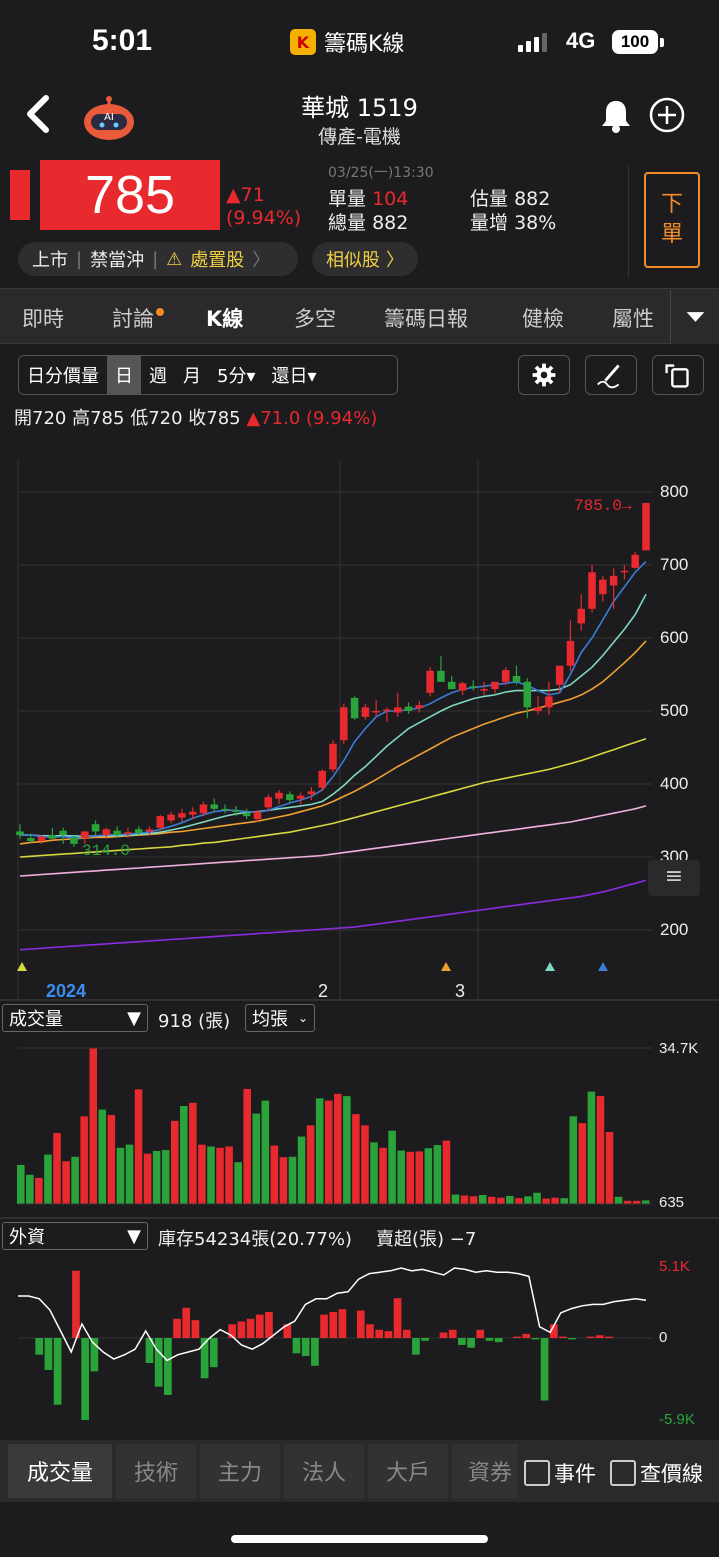 This screenshot has height=1557, width=719. I want to click on home-indicator, so click(359, 1539).